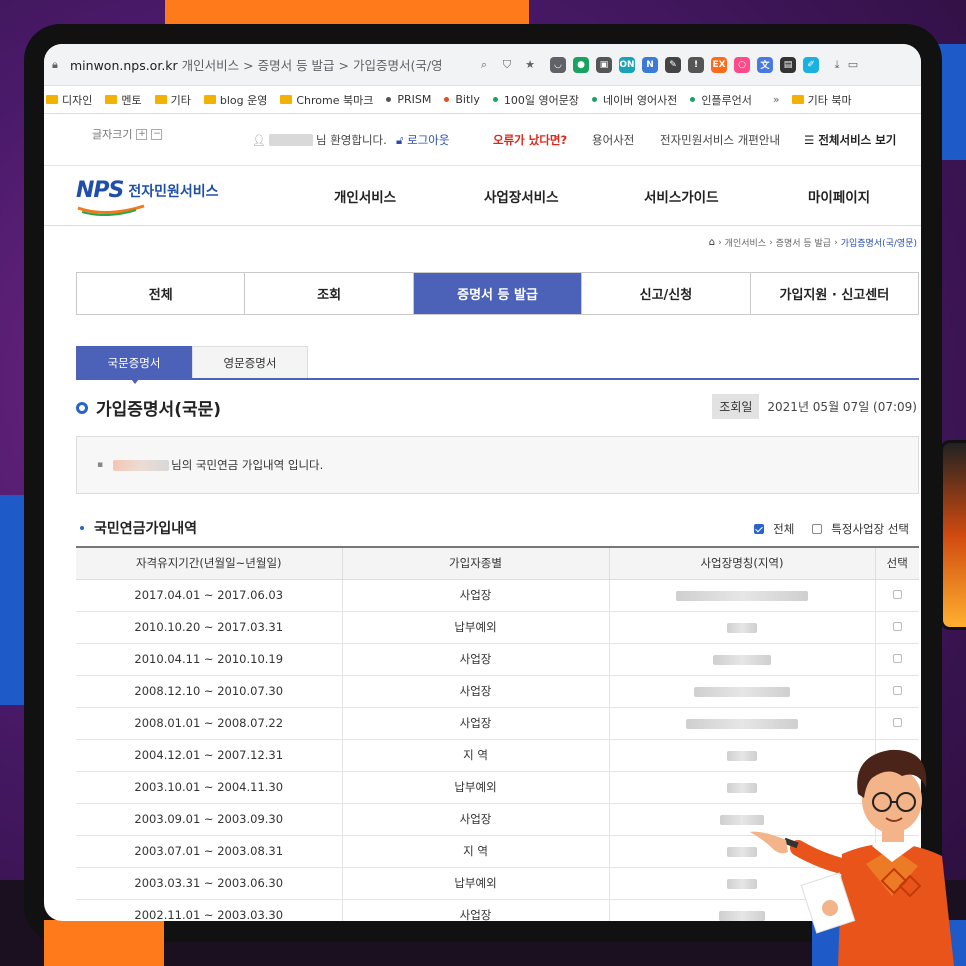 This screenshot has width=966, height=966. I want to click on font-size-control: 글자크기 + −, so click(127, 134).